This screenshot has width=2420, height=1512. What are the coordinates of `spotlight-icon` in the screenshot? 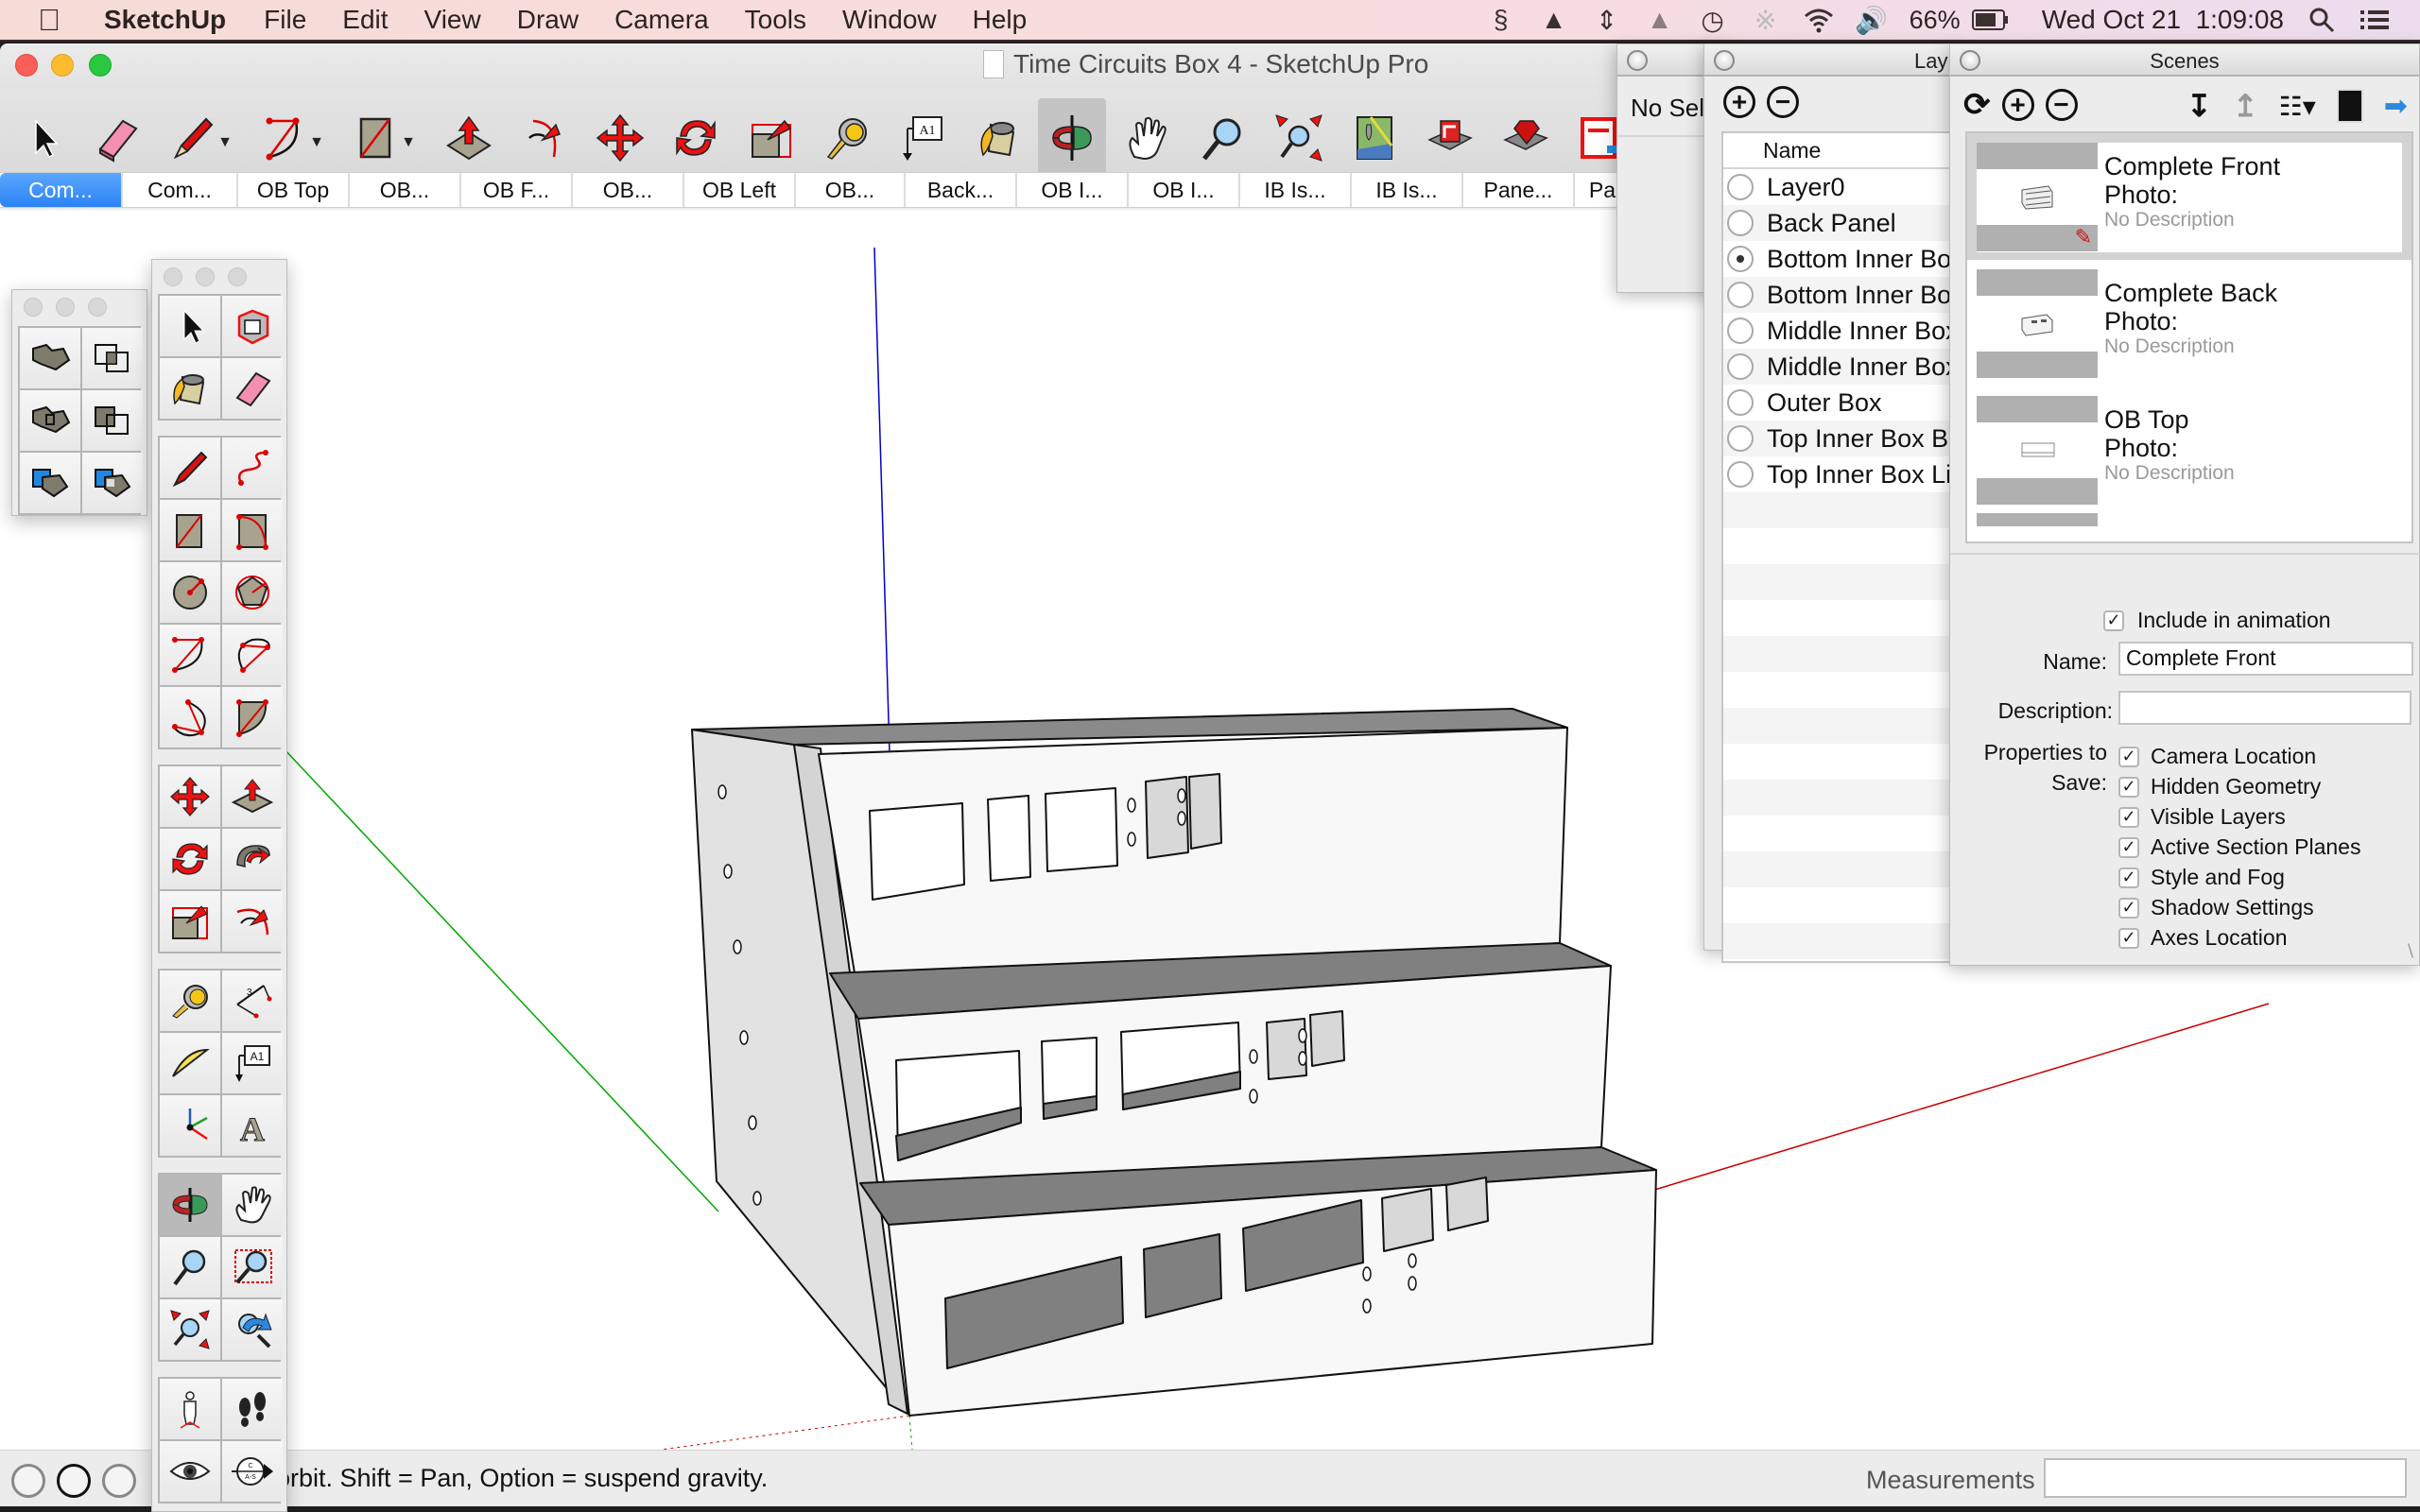 It's located at (2322, 20).